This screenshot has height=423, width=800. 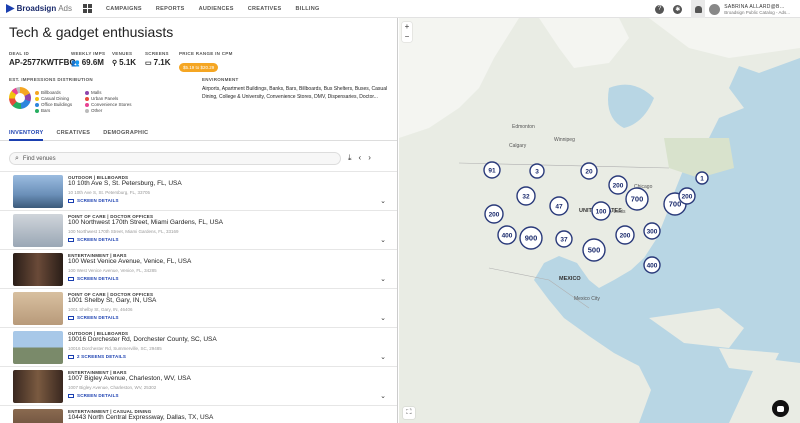 I want to click on legend-item: Casual Dining, so click(x=60, y=98).